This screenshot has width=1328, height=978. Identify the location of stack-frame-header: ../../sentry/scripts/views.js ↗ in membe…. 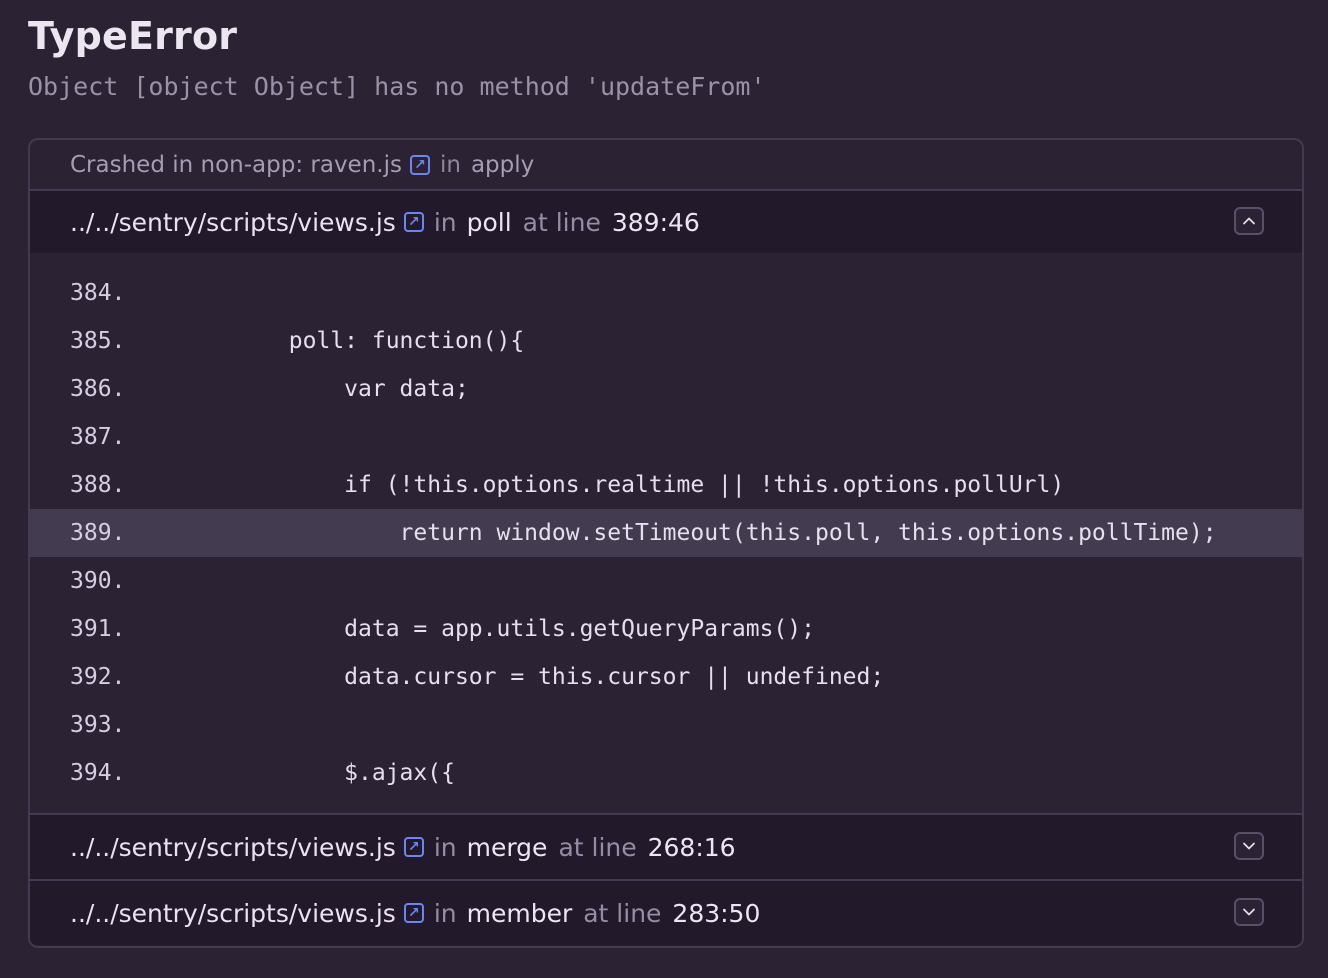
(666, 913).